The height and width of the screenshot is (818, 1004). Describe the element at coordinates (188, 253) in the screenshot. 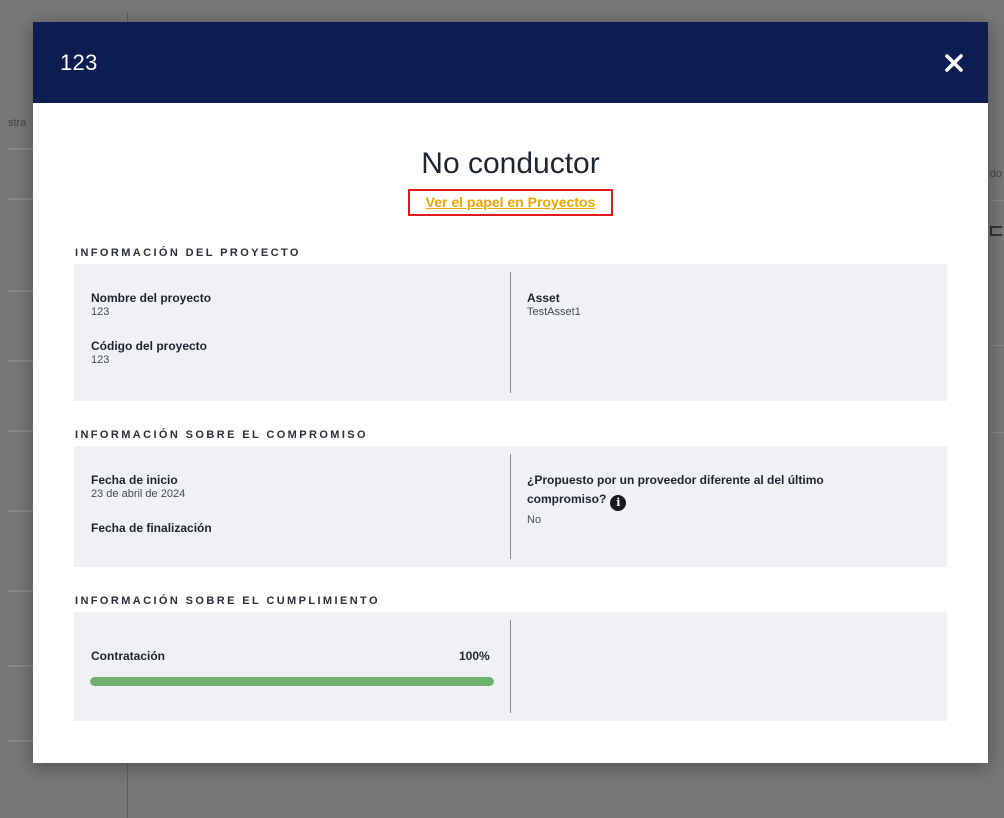

I see `project-info-heading: INFORMACIÓN DEL PROYECTO` at that location.